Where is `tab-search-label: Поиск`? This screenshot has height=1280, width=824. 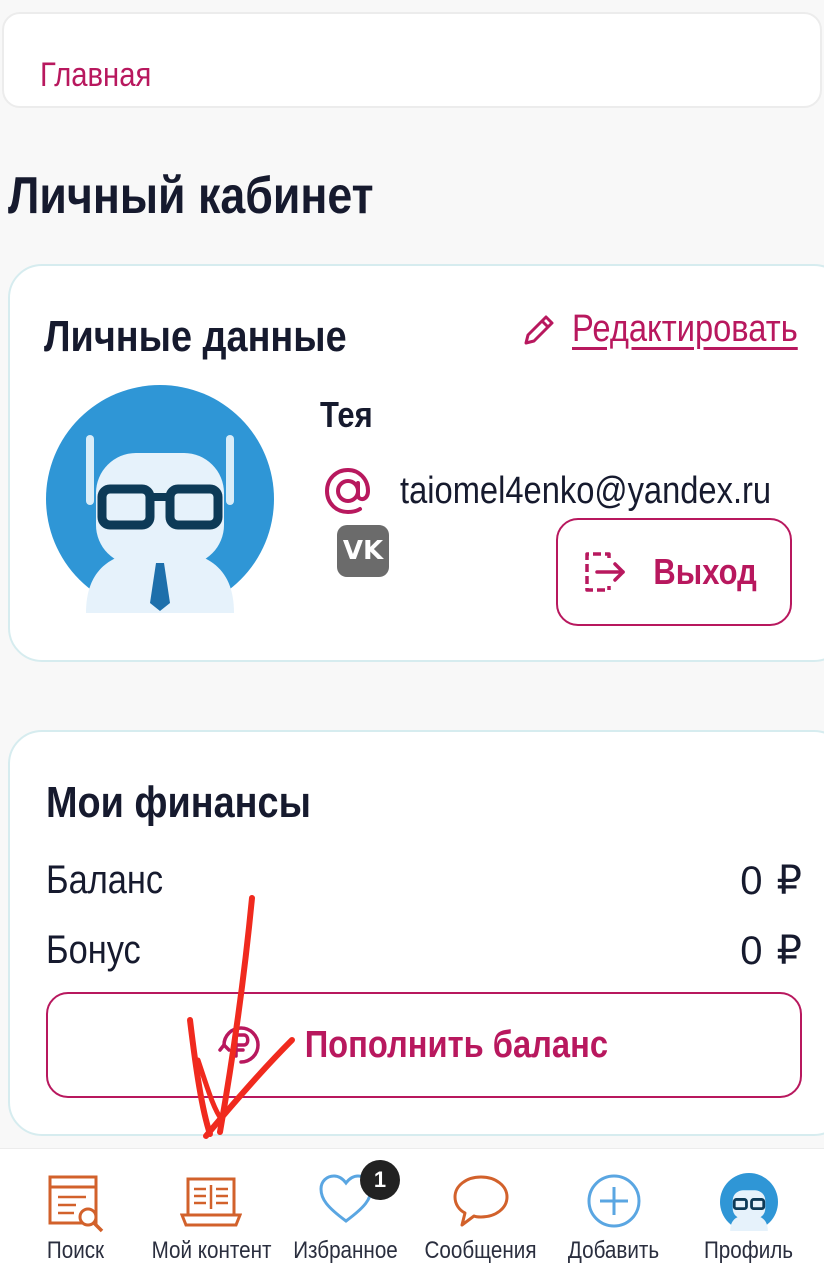
tab-search-label: Поиск is located at coordinates (75, 1250).